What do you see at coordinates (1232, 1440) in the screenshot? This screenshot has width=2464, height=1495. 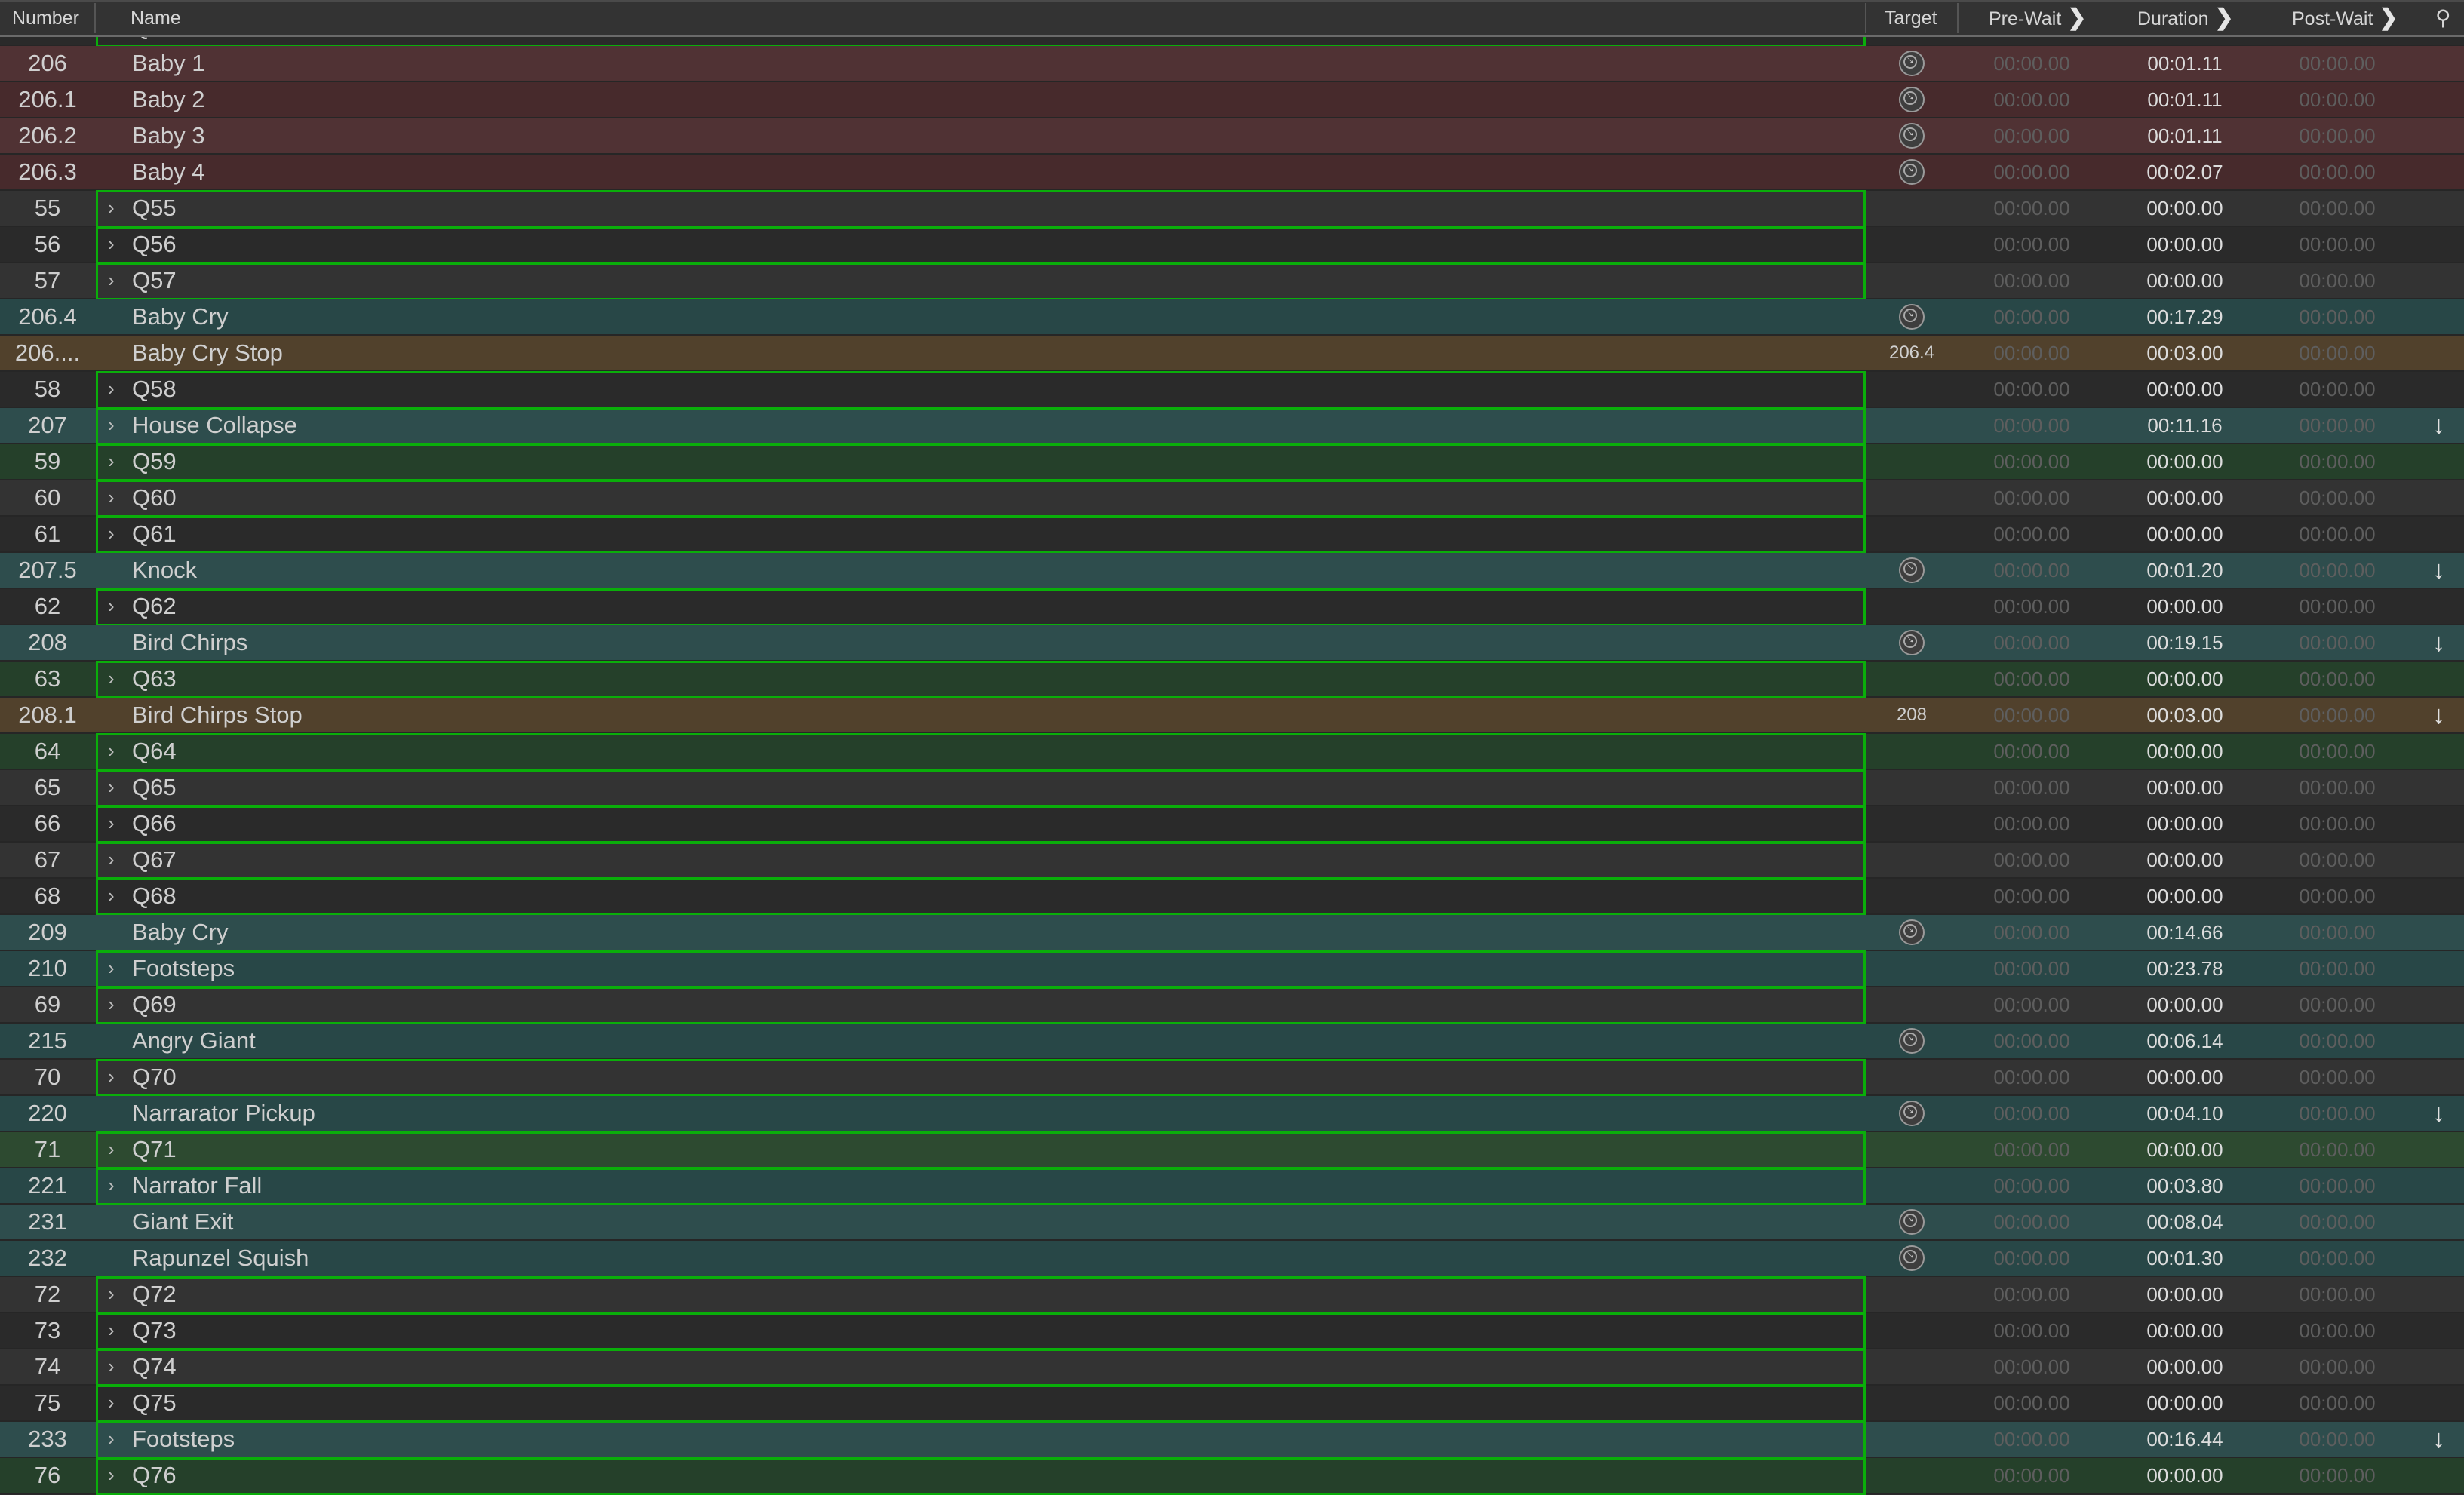 I see `cue-row: 233 › Footsteps 00:00.00 00:16.44 00:00.00 ↓` at bounding box center [1232, 1440].